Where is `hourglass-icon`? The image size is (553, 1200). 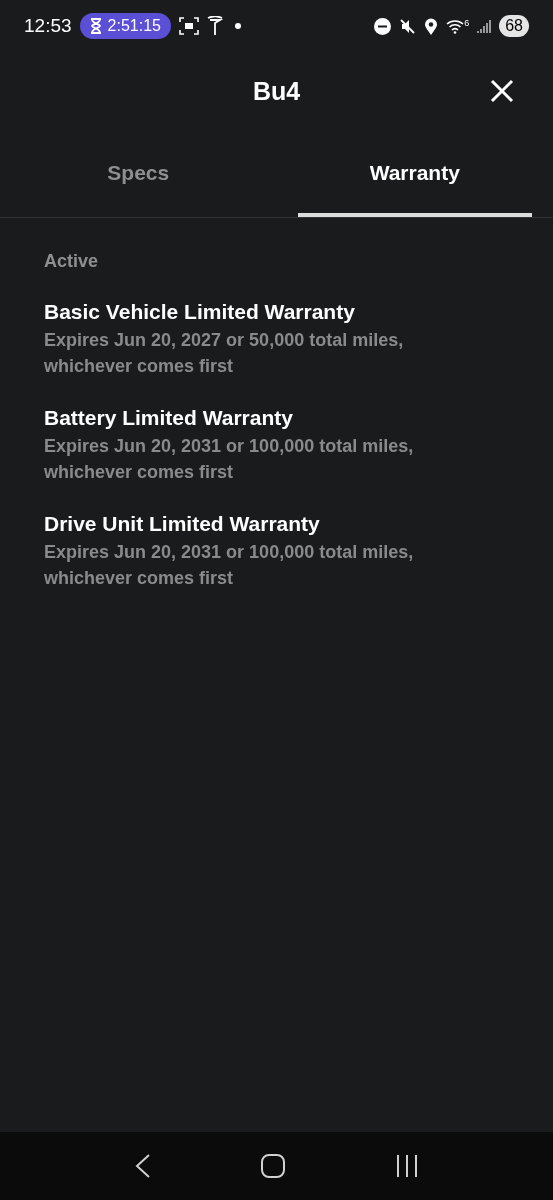 hourglass-icon is located at coordinates (95, 26).